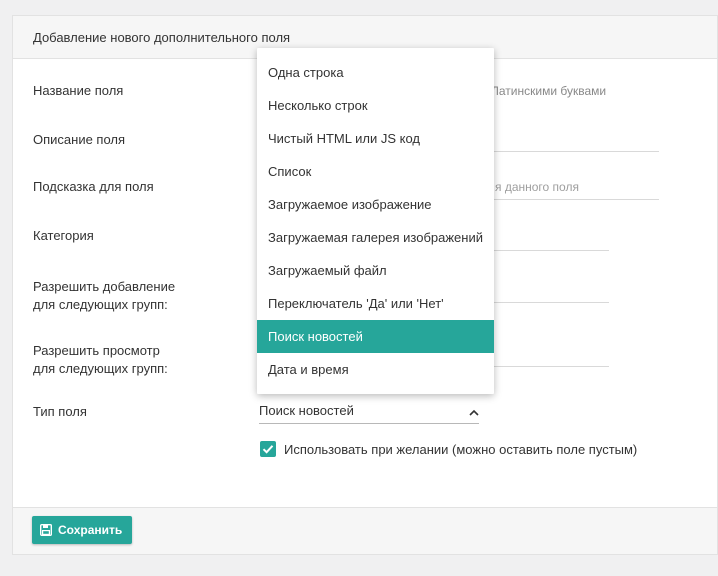  Describe the element at coordinates (576, 151) in the screenshot. I see `description-input` at that location.